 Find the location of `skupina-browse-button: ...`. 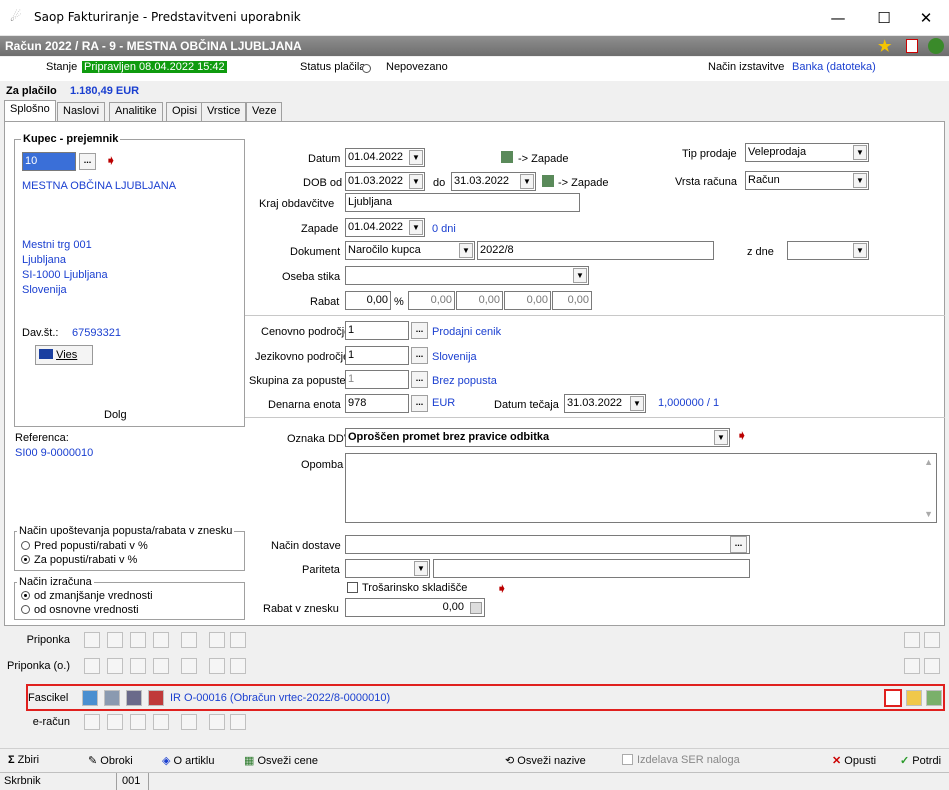

skupina-browse-button: ... is located at coordinates (419, 379).